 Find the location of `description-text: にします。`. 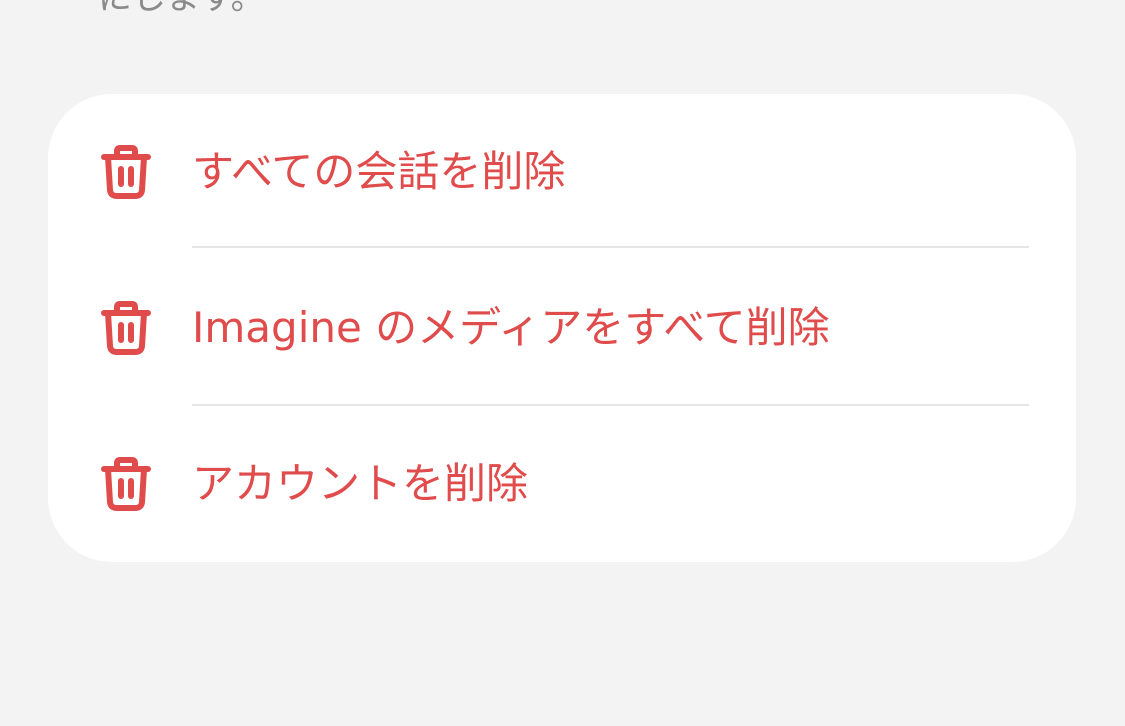

description-text: にします。 is located at coordinates (181, 9).